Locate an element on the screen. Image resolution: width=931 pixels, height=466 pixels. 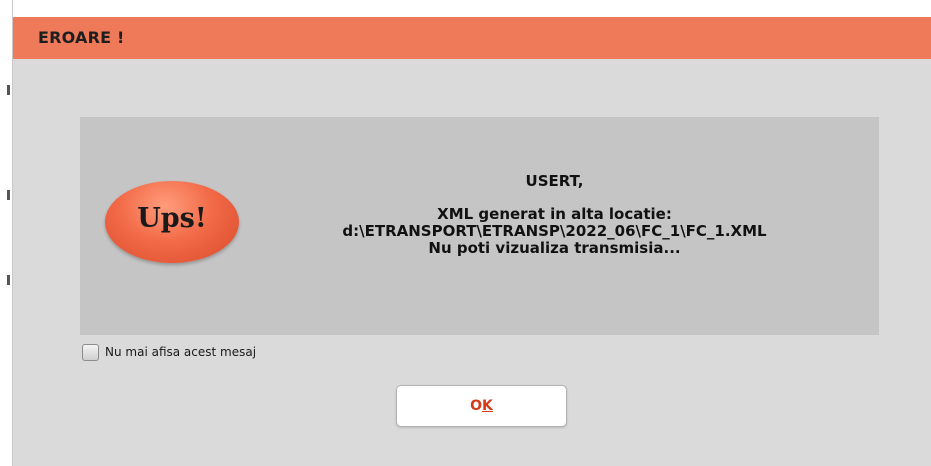
dont-show-checkbox is located at coordinates (90, 352).